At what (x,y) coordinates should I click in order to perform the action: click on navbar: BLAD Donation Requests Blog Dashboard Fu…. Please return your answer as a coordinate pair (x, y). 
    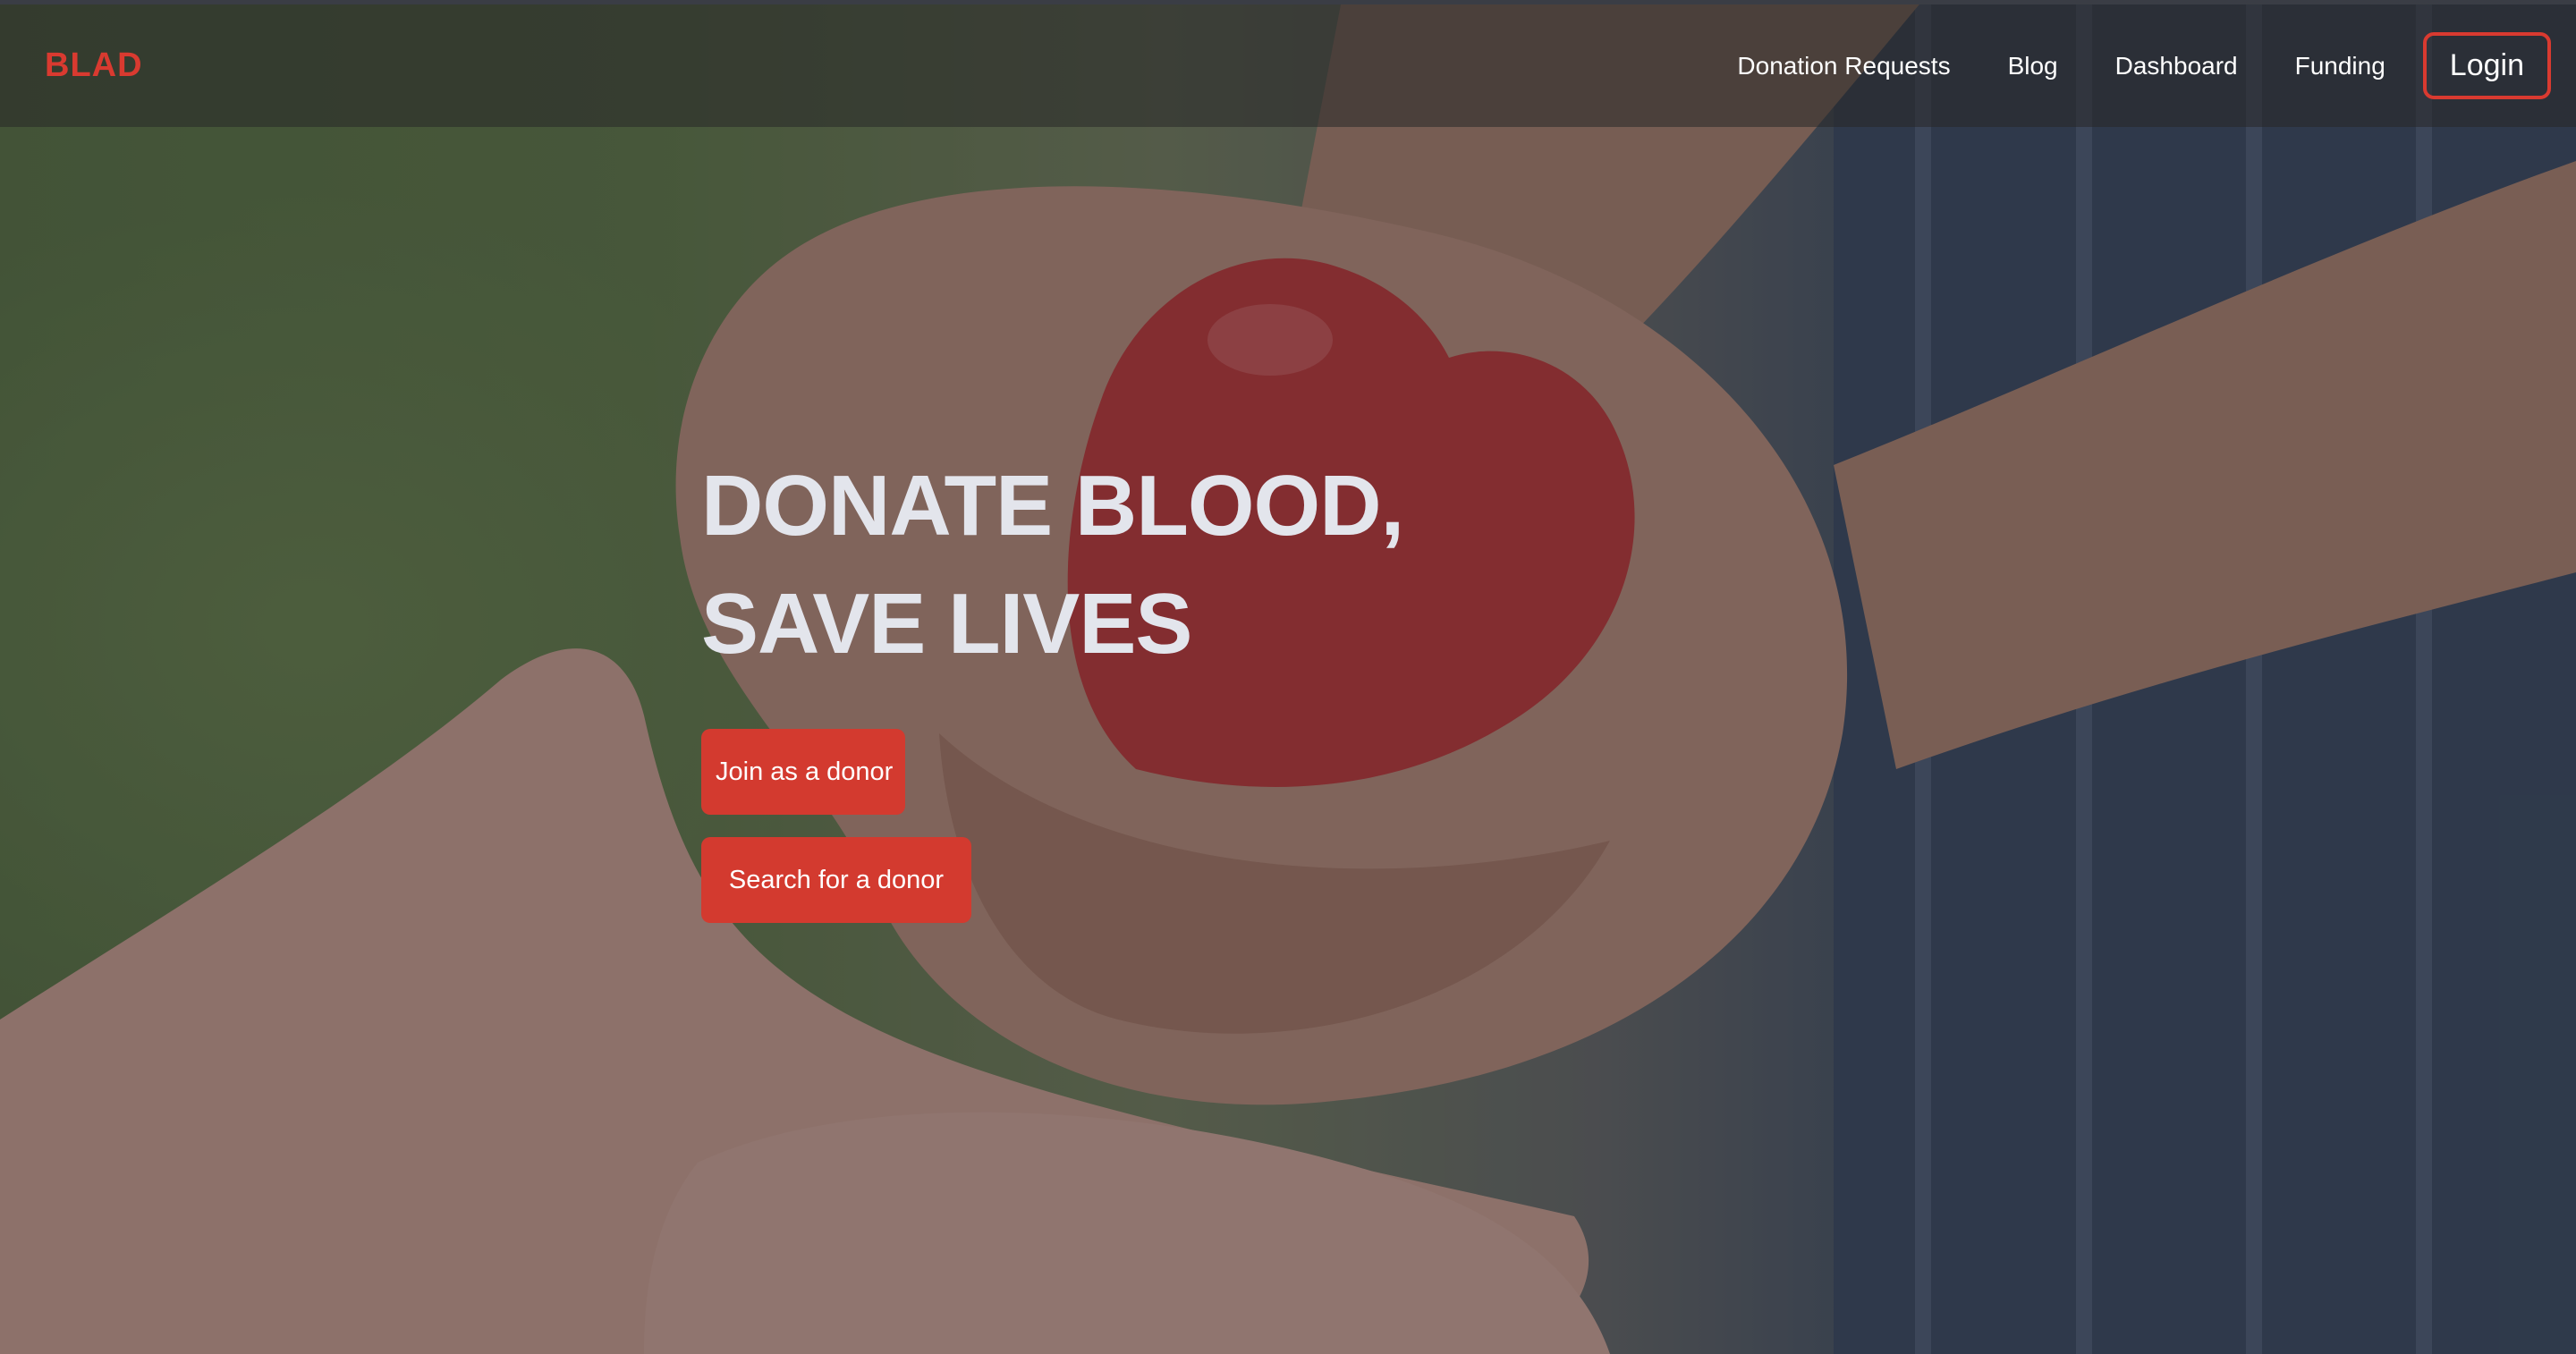
    Looking at the image, I should click on (1288, 65).